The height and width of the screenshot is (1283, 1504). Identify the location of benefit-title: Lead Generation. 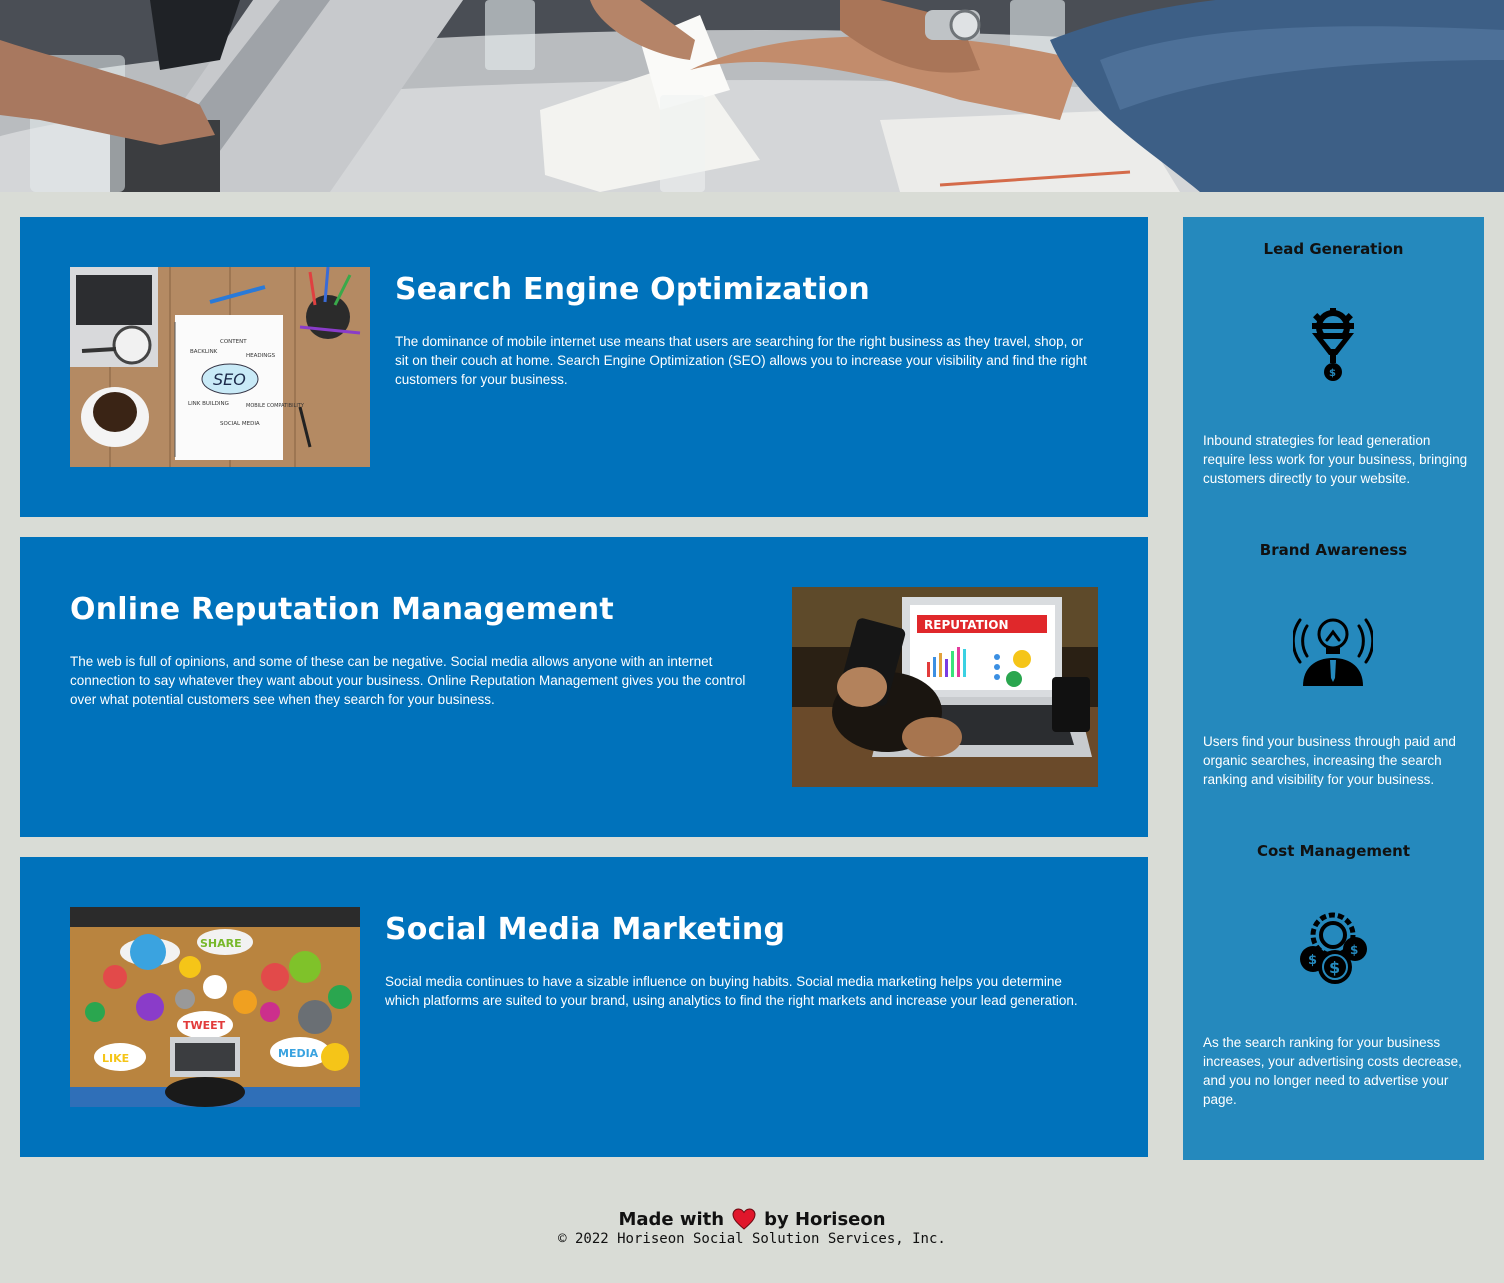
(1333, 249).